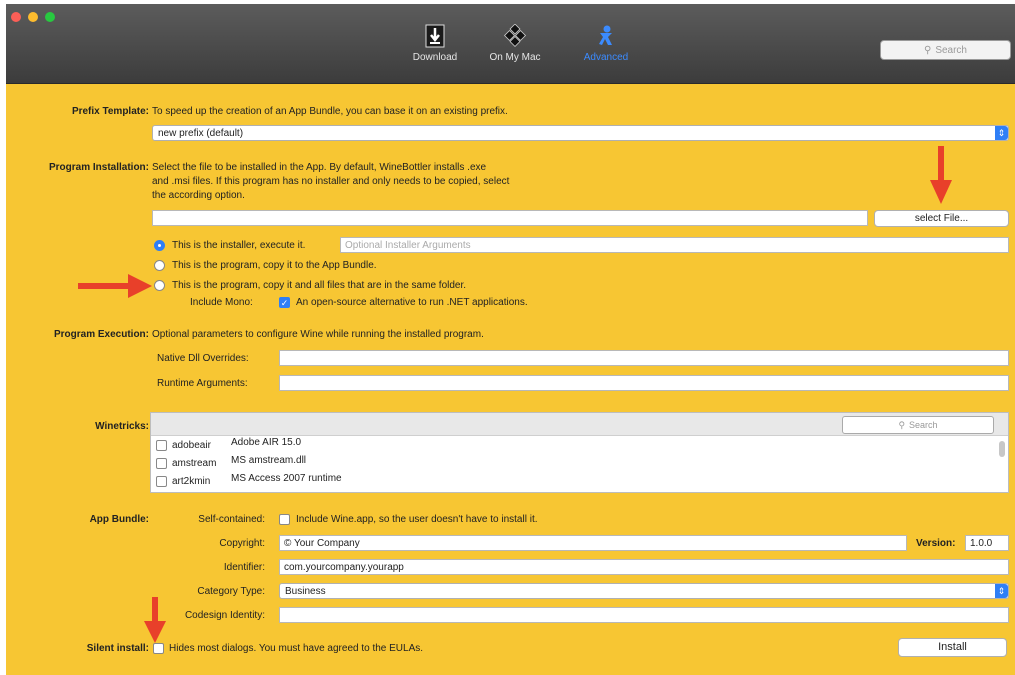 The image size is (1015, 675). I want to click on codesign-identity-field, so click(644, 615).